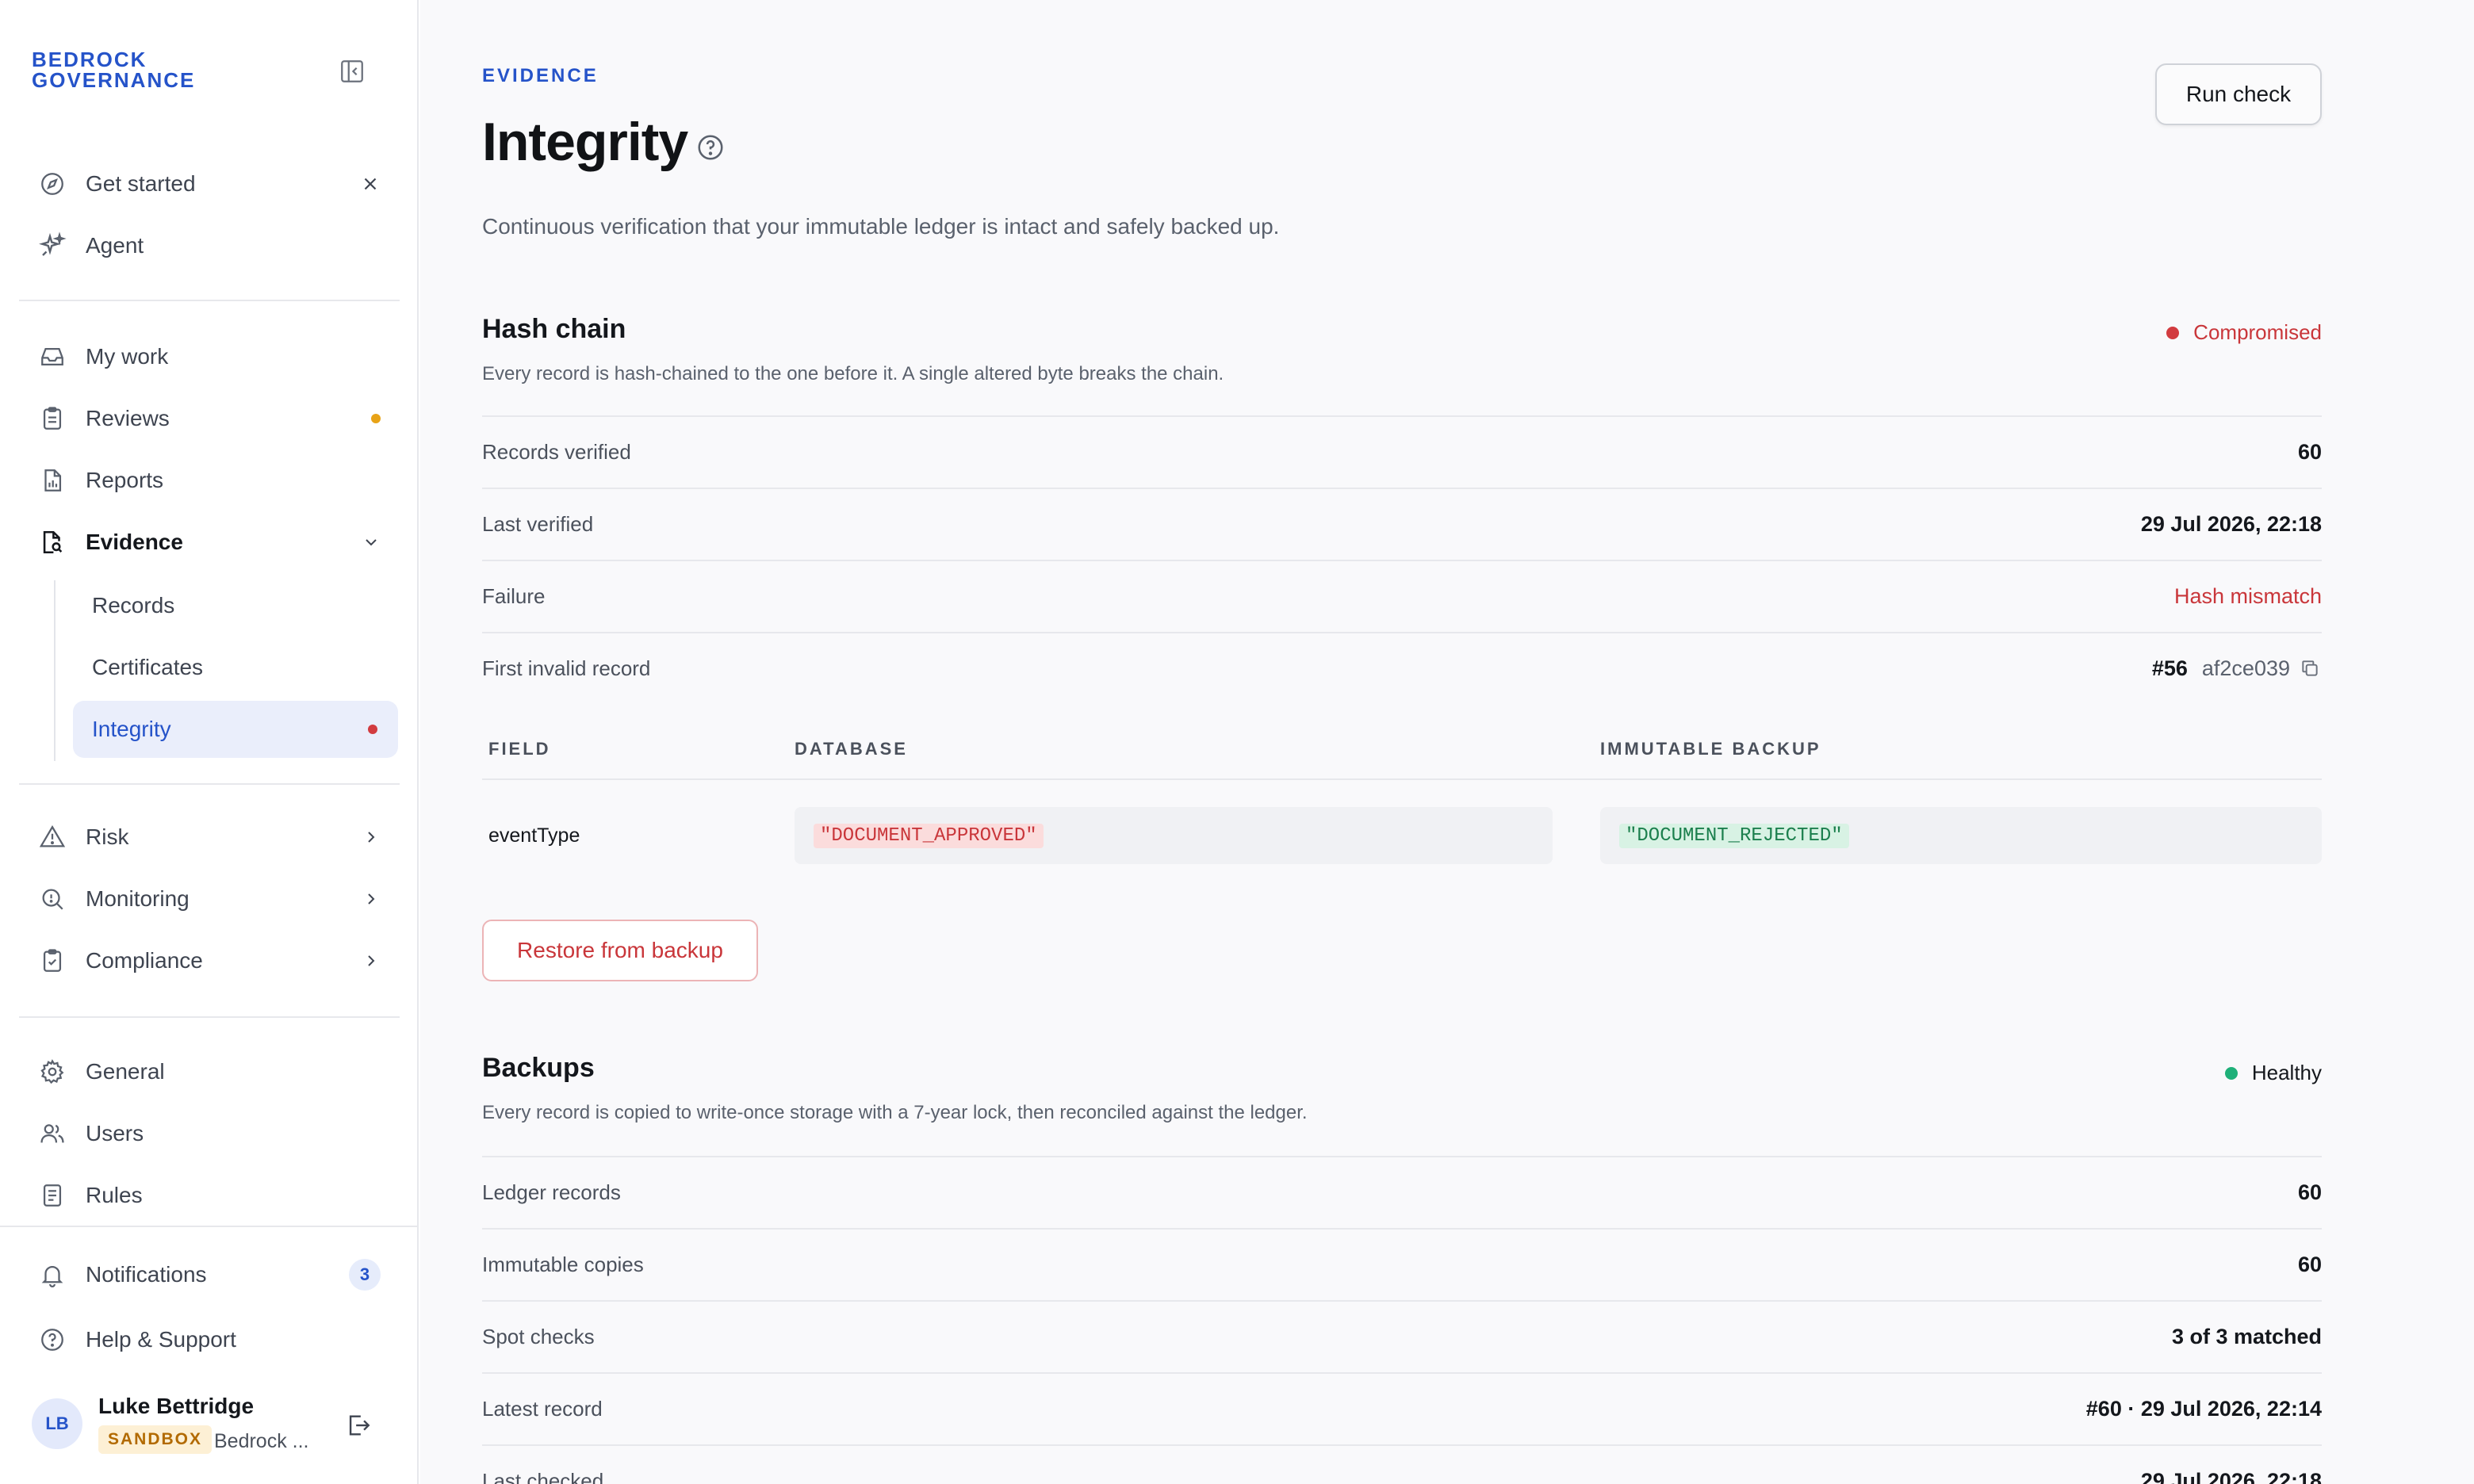  Describe the element at coordinates (2169, 668) in the screenshot. I see `record-number: #56` at that location.